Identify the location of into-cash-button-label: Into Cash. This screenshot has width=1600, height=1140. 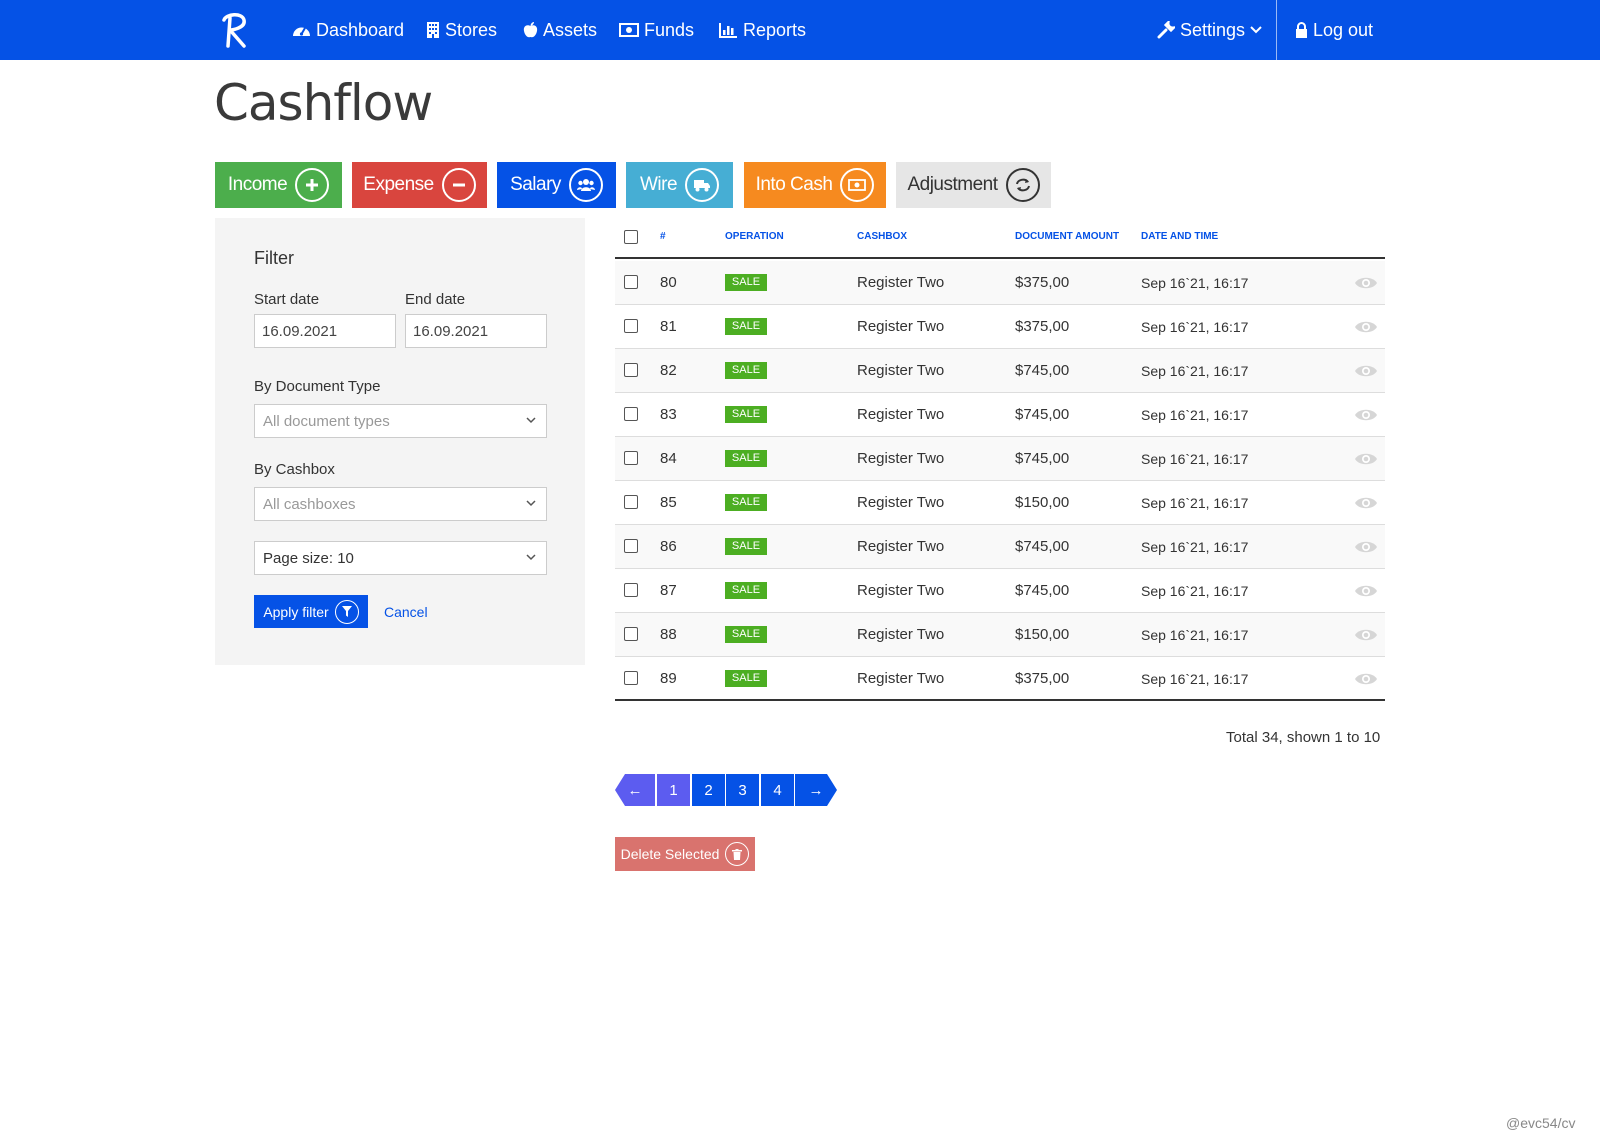
(794, 184).